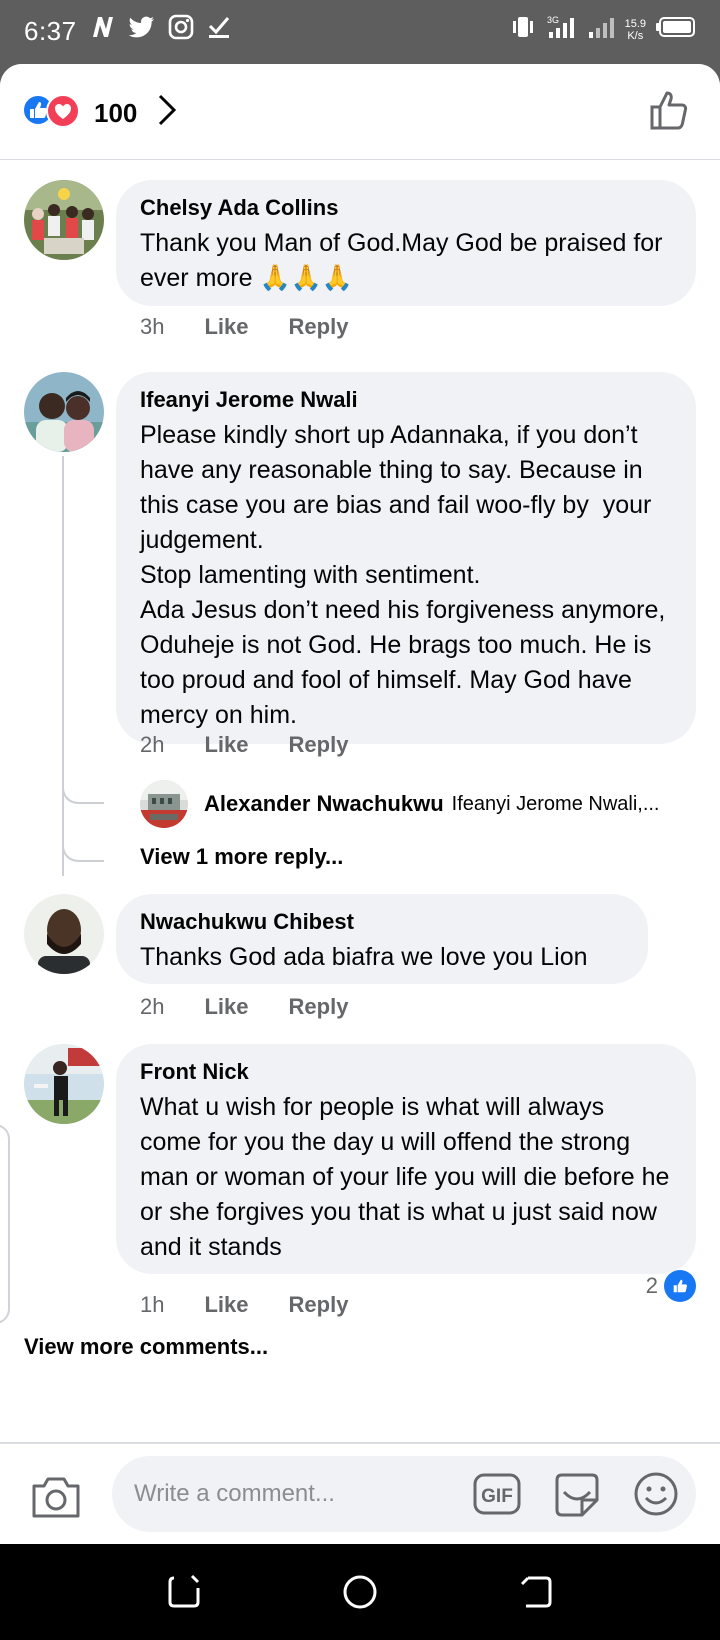  I want to click on recent-apps-icon, so click(184, 1594).